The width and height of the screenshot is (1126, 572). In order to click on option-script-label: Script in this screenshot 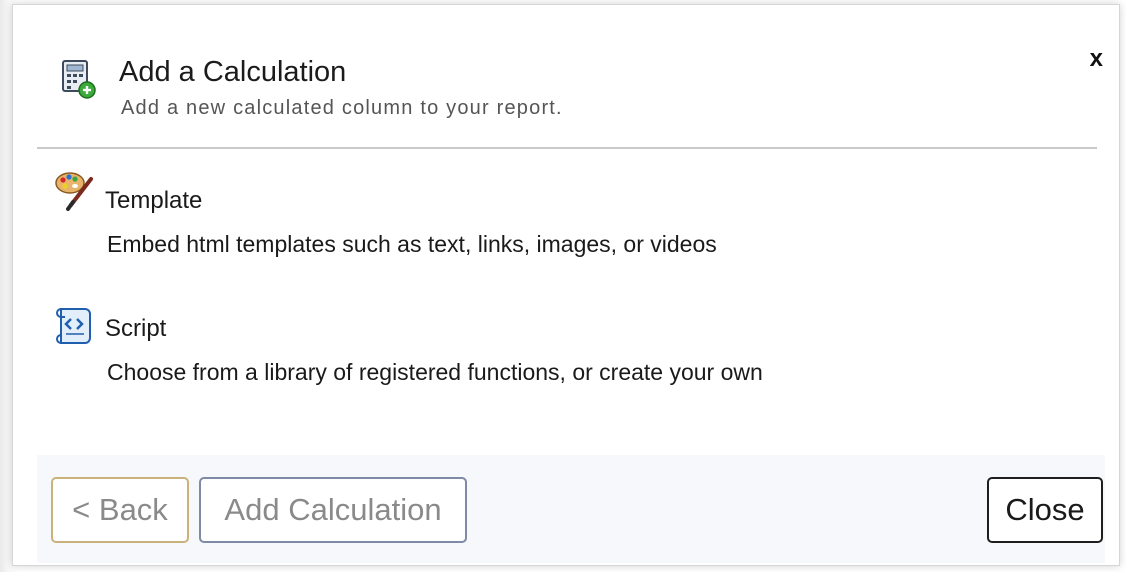, I will do `click(136, 328)`.